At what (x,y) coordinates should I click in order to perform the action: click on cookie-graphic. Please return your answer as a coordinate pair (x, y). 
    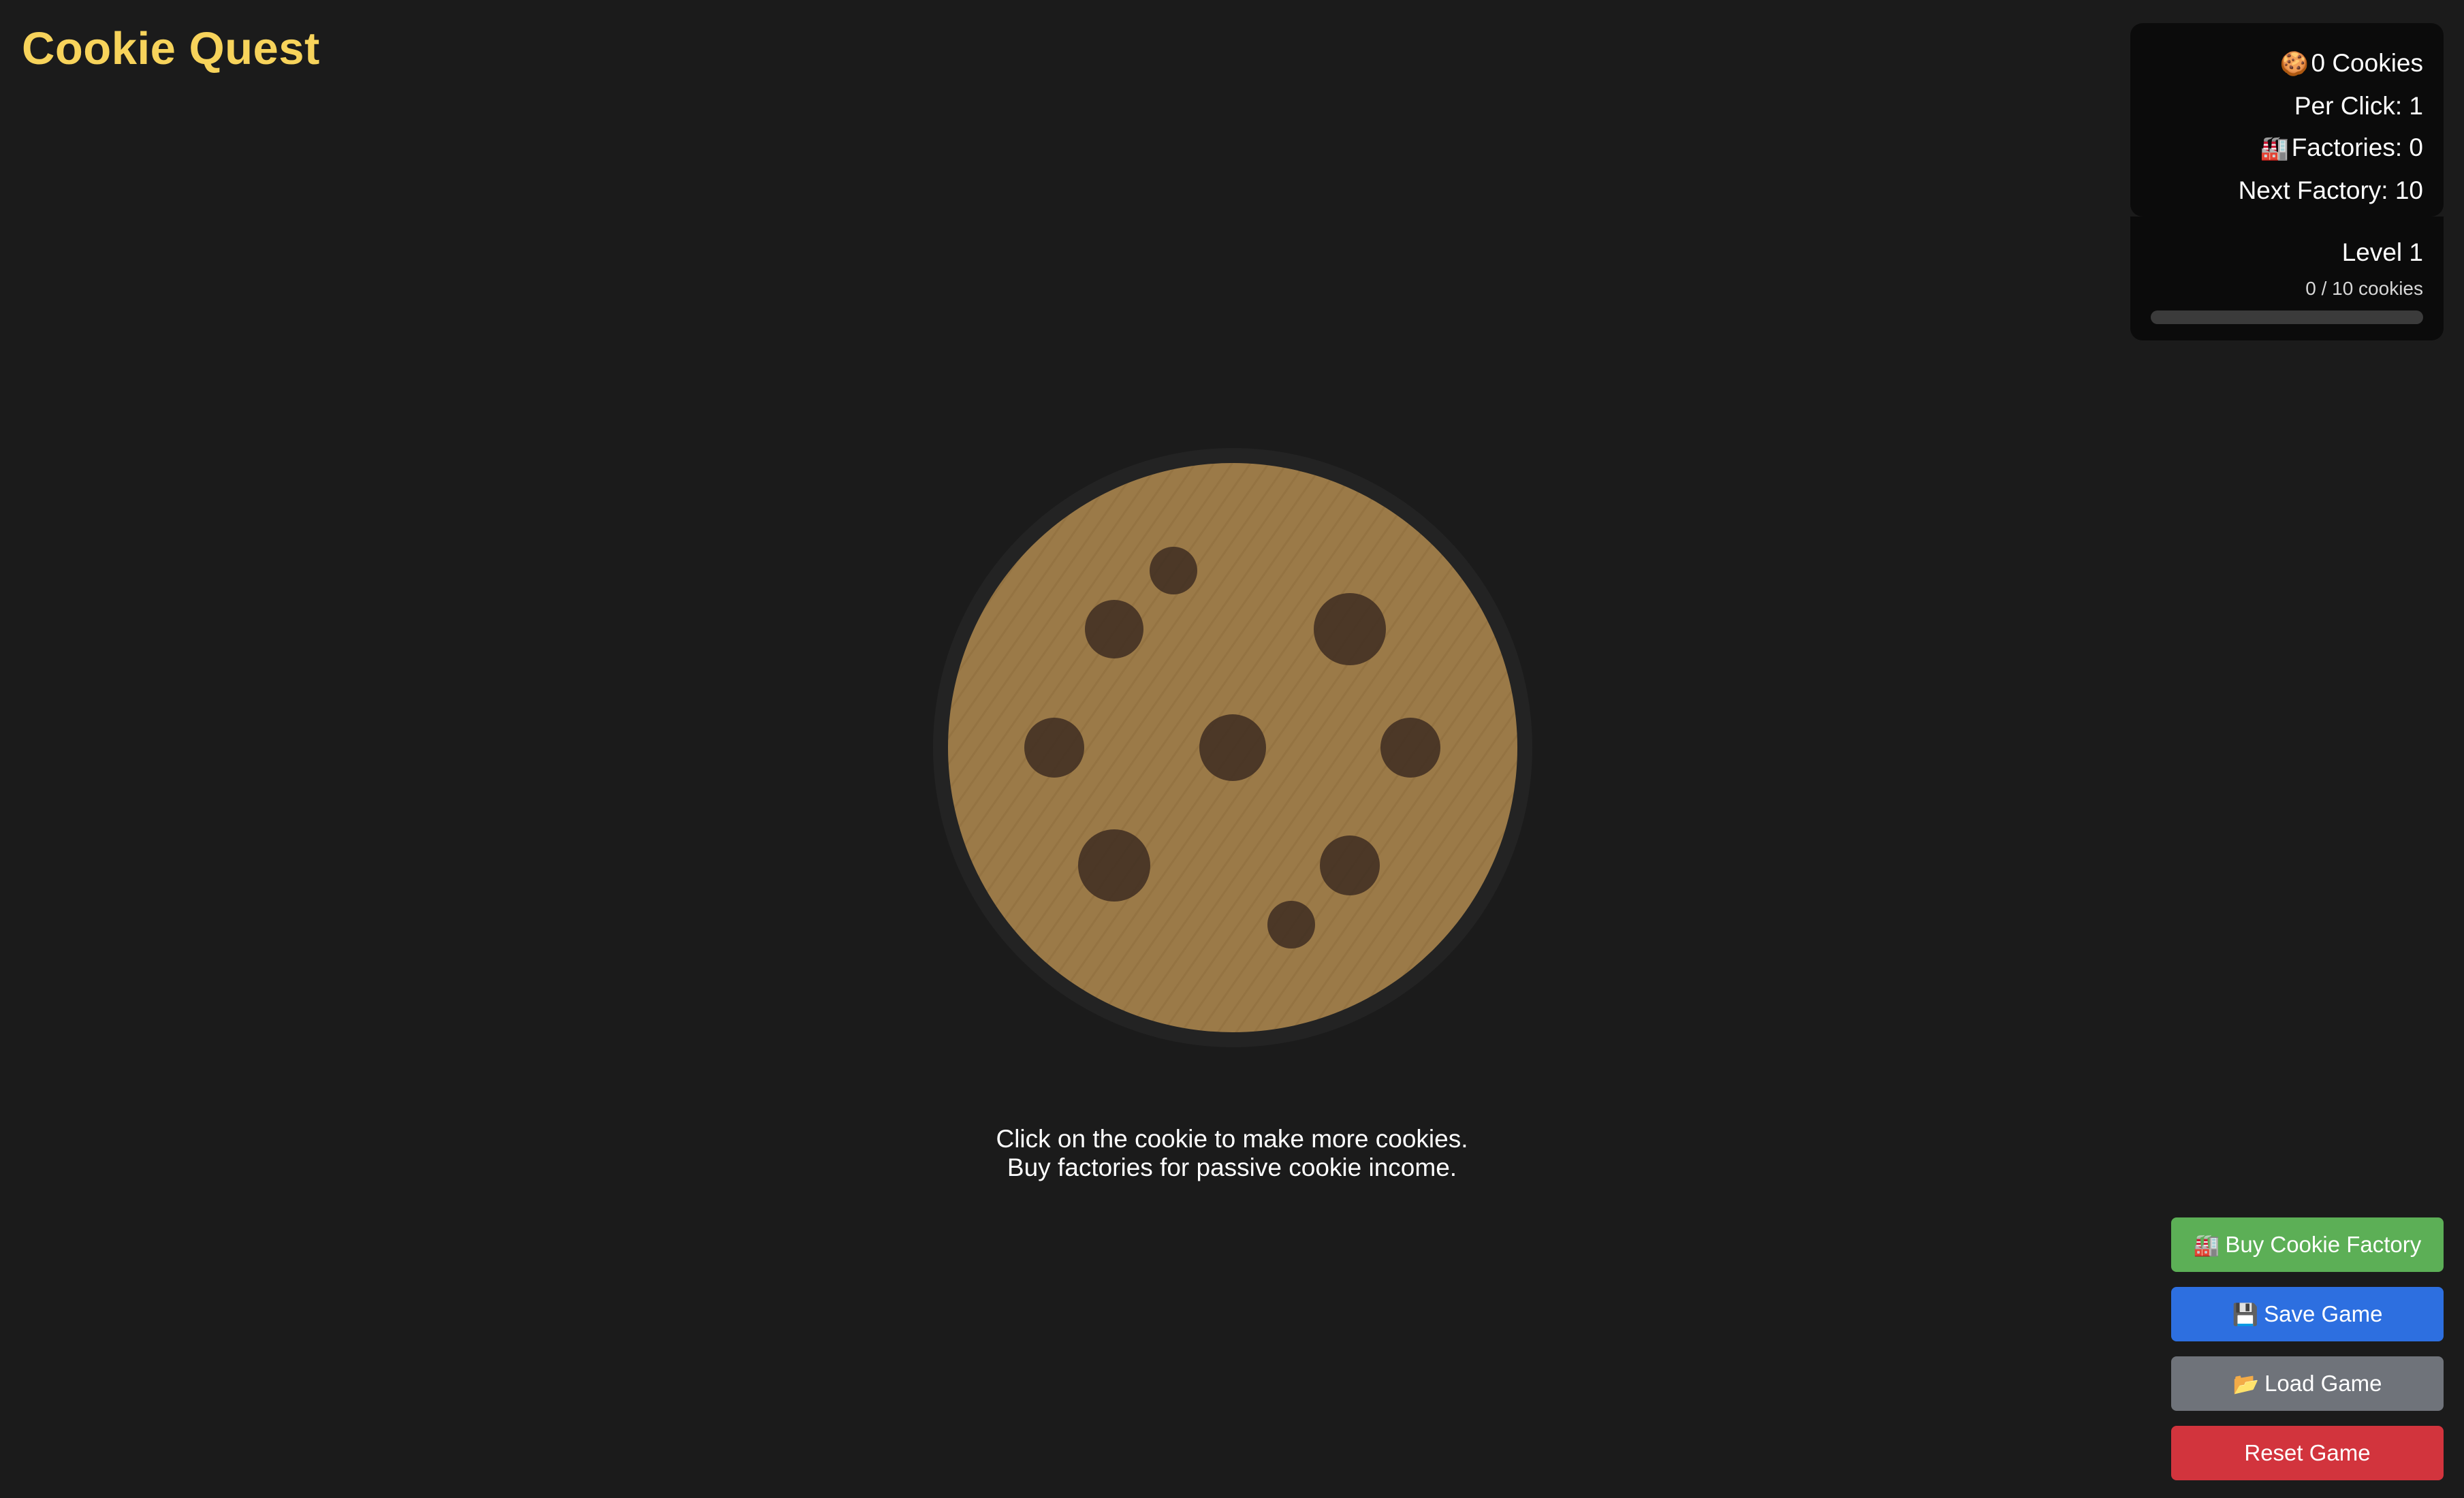
    Looking at the image, I should click on (1232, 748).